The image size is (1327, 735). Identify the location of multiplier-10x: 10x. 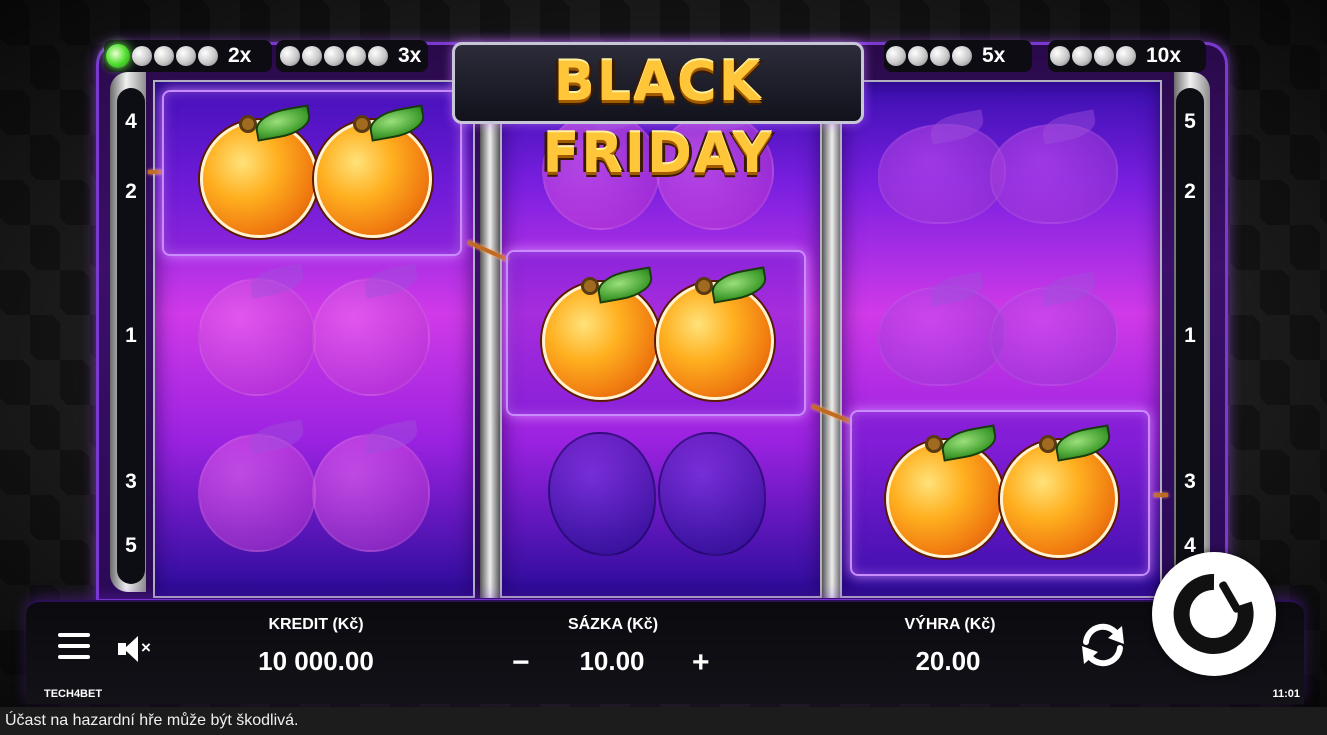
(1115, 56).